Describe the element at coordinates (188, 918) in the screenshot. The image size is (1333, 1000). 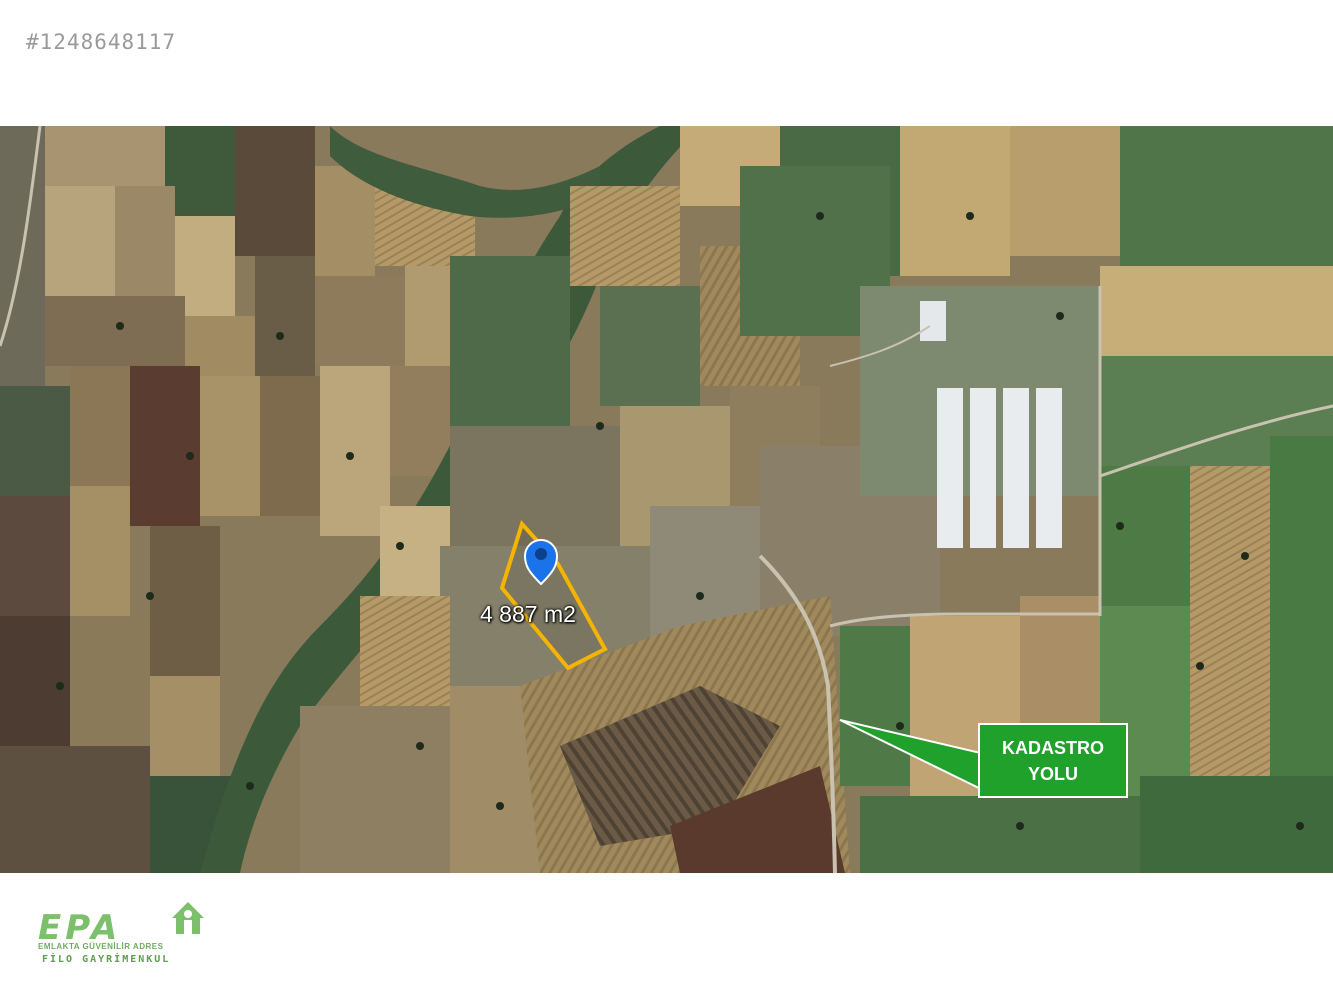
I see `house-icon` at that location.